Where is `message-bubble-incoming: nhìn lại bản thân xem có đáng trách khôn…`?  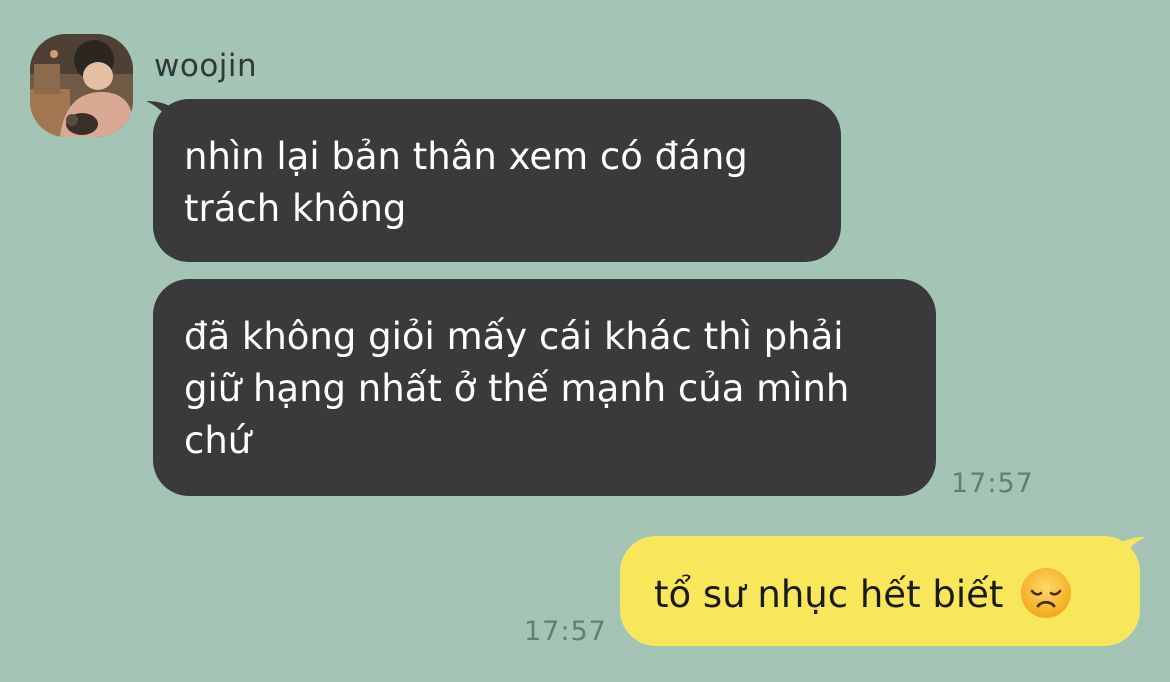 message-bubble-incoming: nhìn lại bản thân xem có đáng trách khôn… is located at coordinates (497, 180).